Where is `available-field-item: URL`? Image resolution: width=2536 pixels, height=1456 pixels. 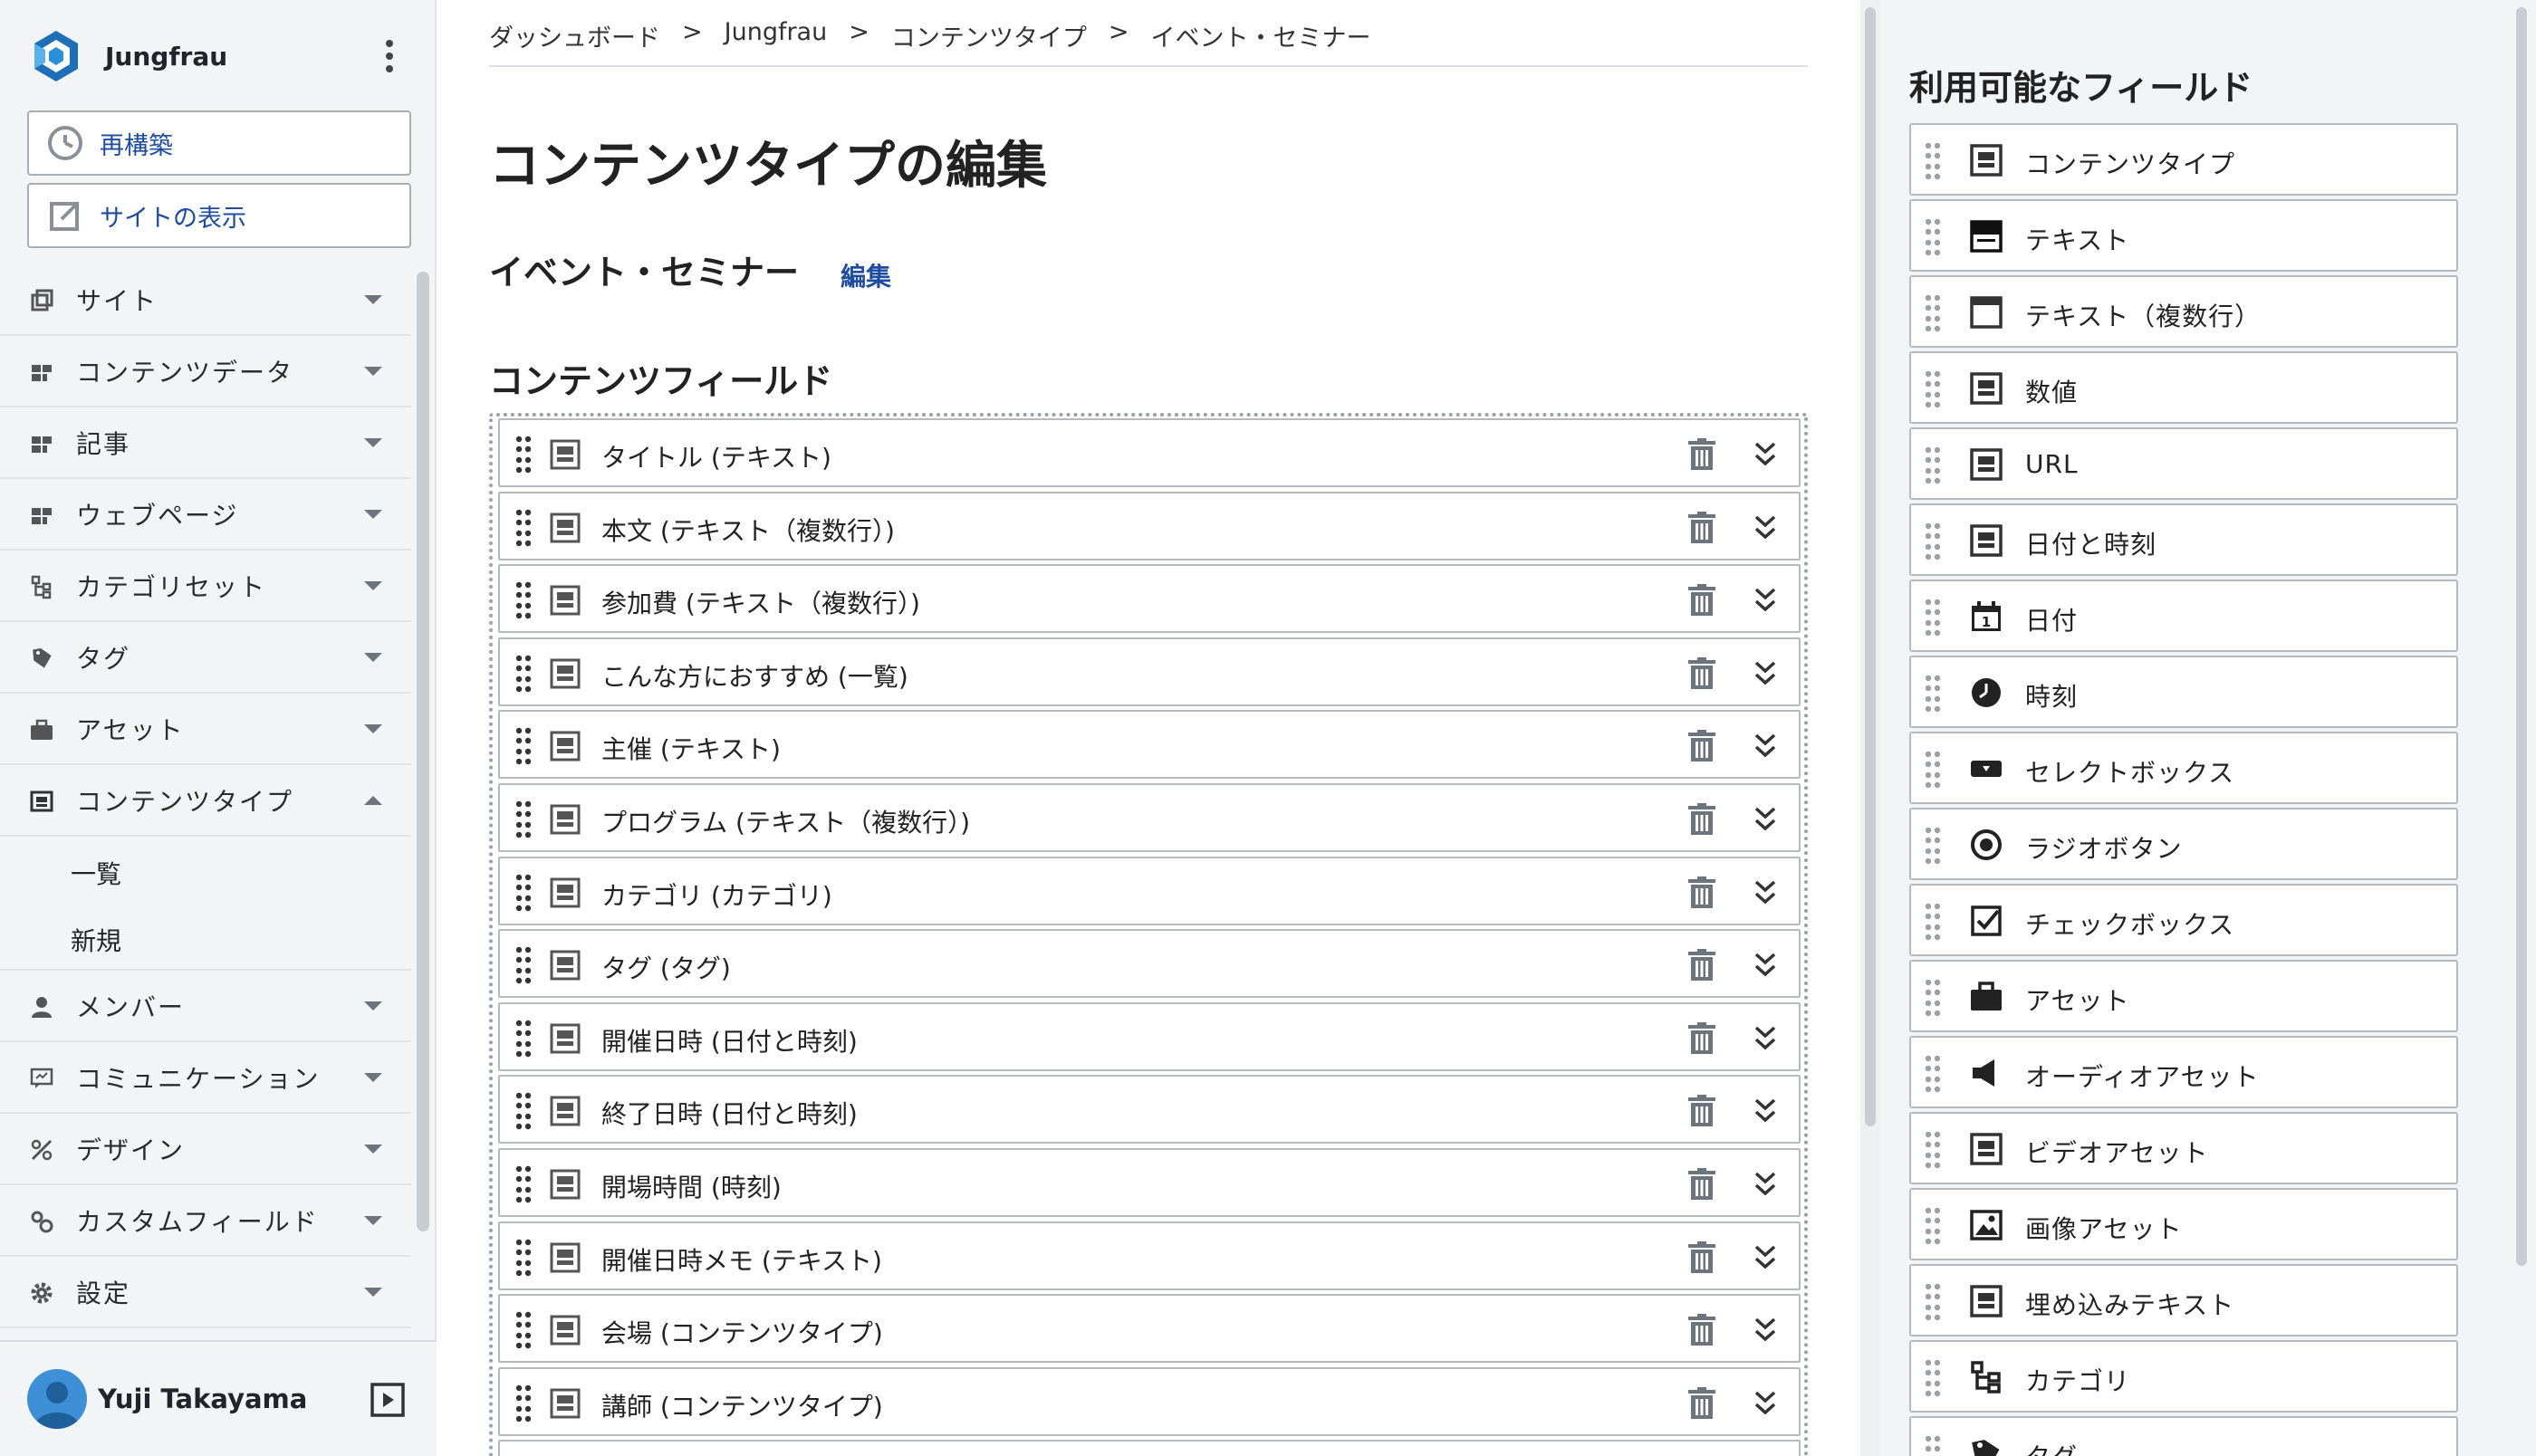
available-field-item: URL is located at coordinates (2183, 464).